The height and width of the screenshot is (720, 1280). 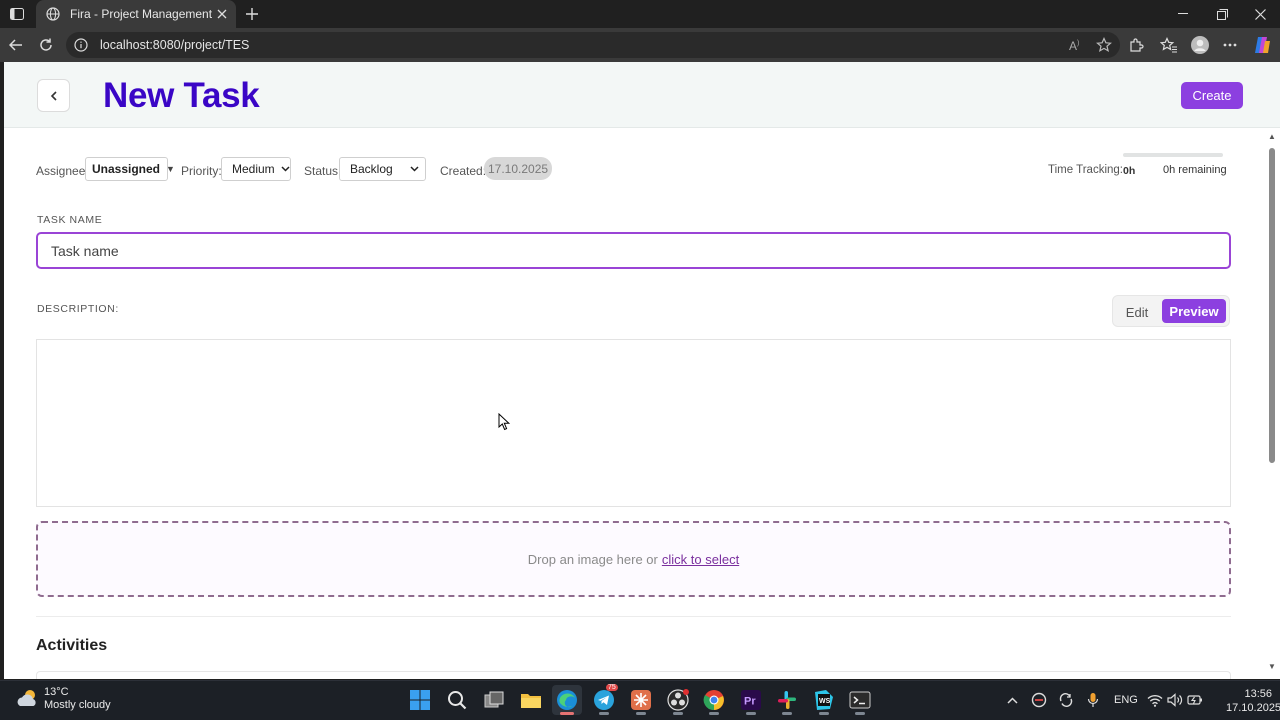 I want to click on scroll-down-arrow-icon: ▼, so click(x=1272, y=666).